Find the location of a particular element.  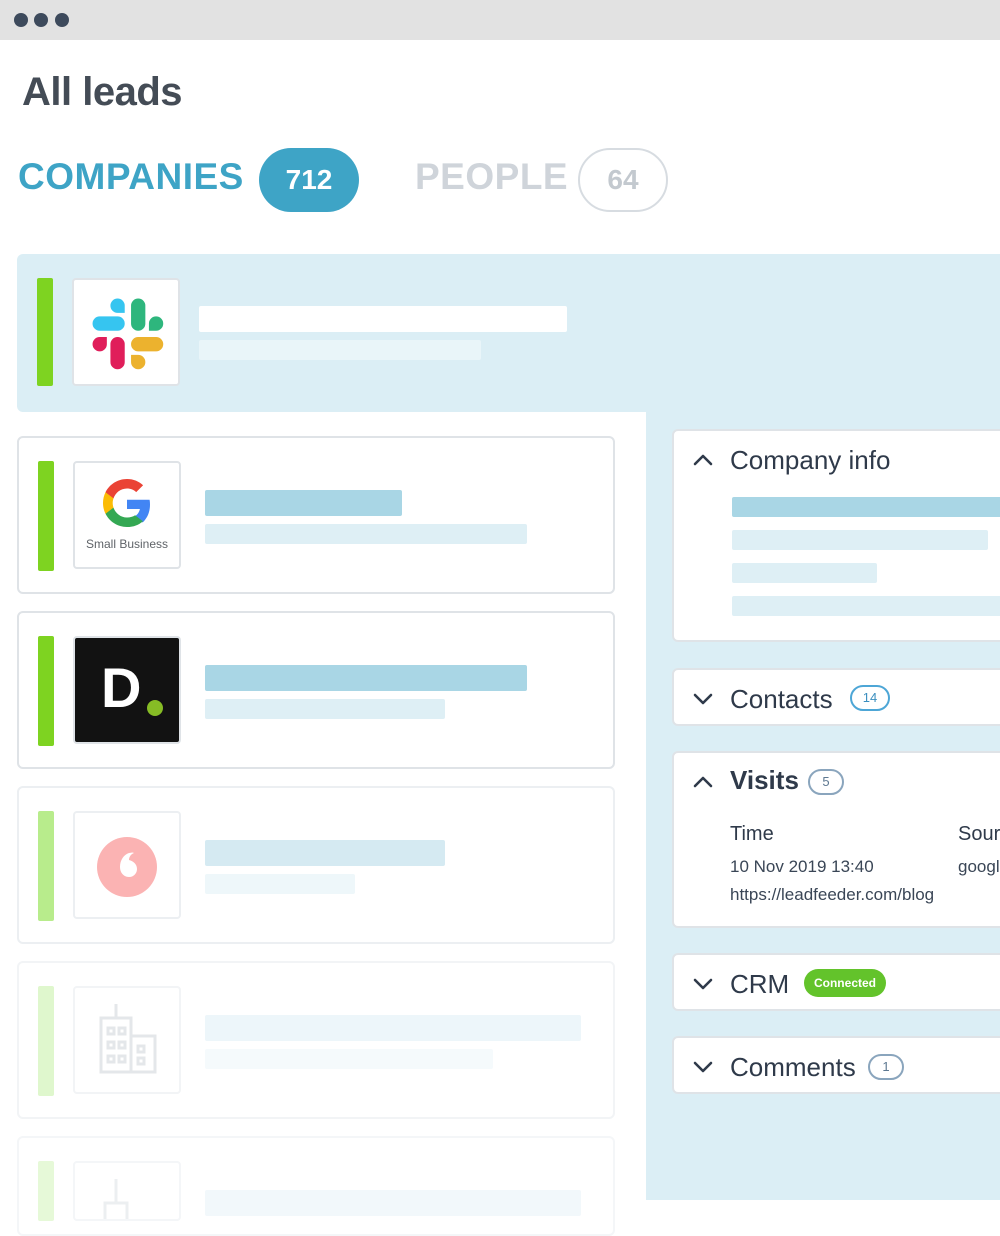

contacts-count-badge: 14 is located at coordinates (870, 698).